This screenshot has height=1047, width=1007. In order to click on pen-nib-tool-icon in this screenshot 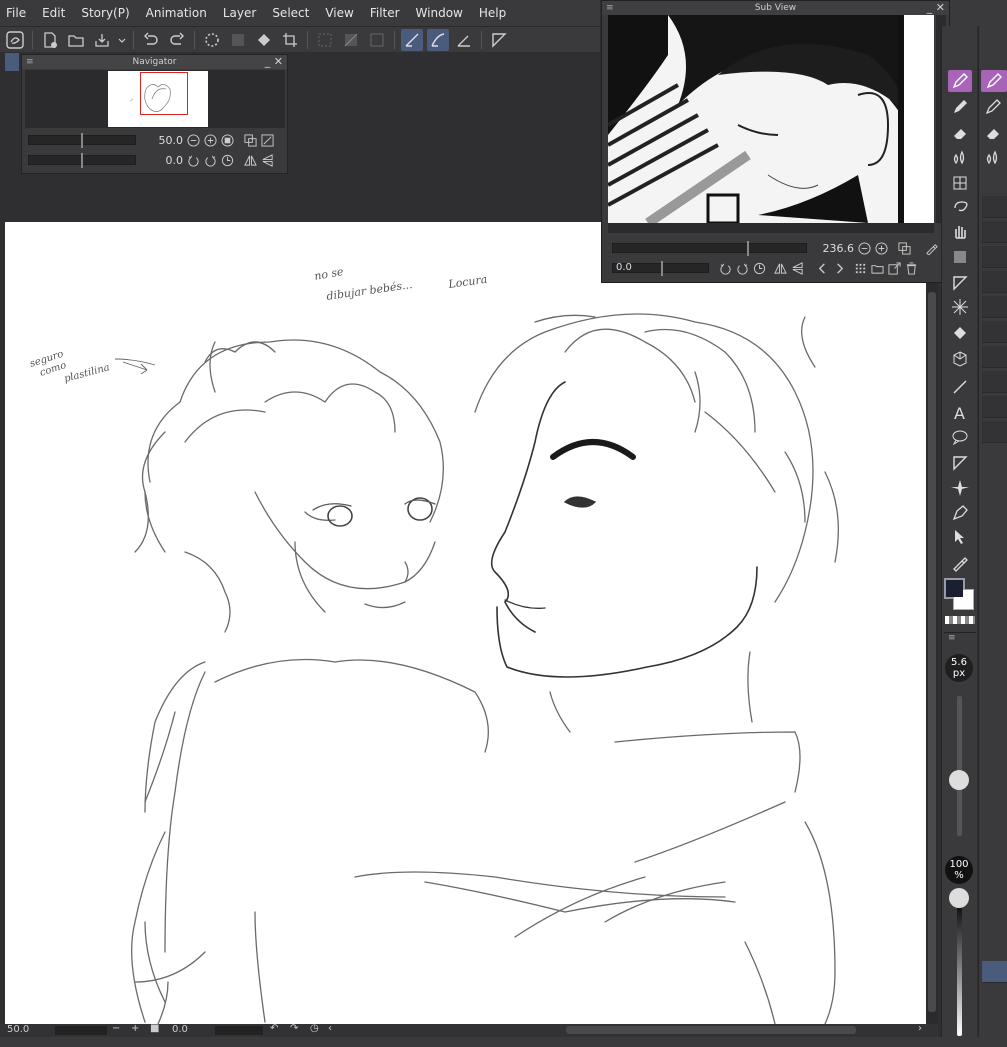, I will do `click(960, 513)`.